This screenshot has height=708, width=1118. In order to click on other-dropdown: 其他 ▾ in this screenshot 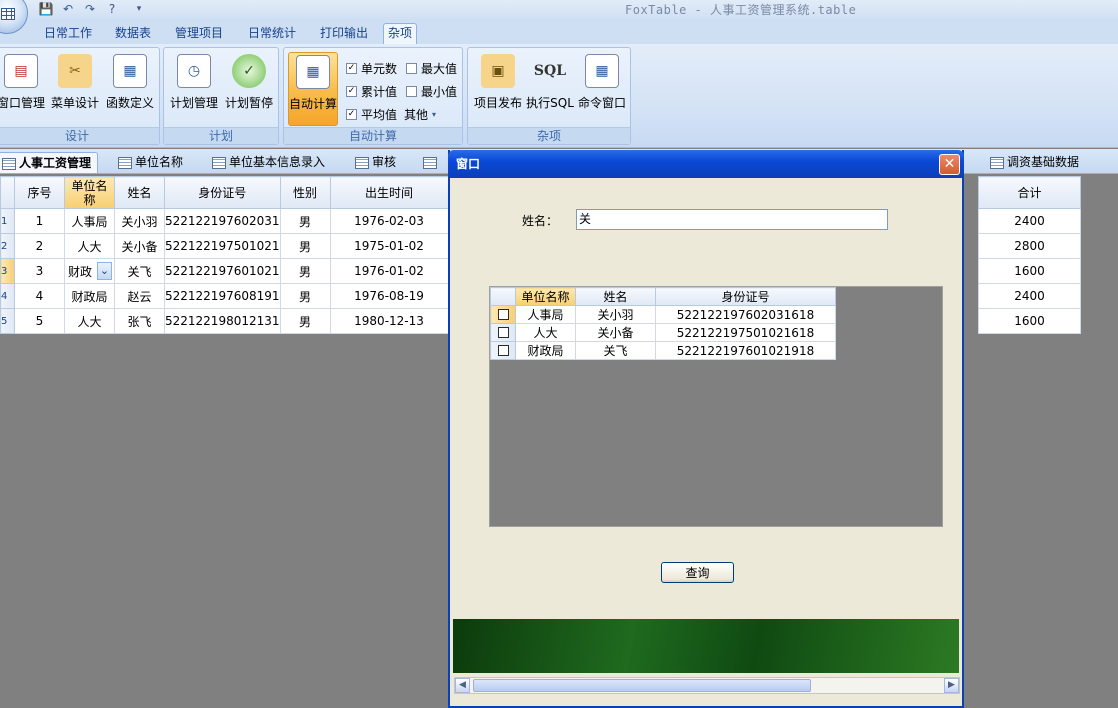, I will do `click(420, 114)`.